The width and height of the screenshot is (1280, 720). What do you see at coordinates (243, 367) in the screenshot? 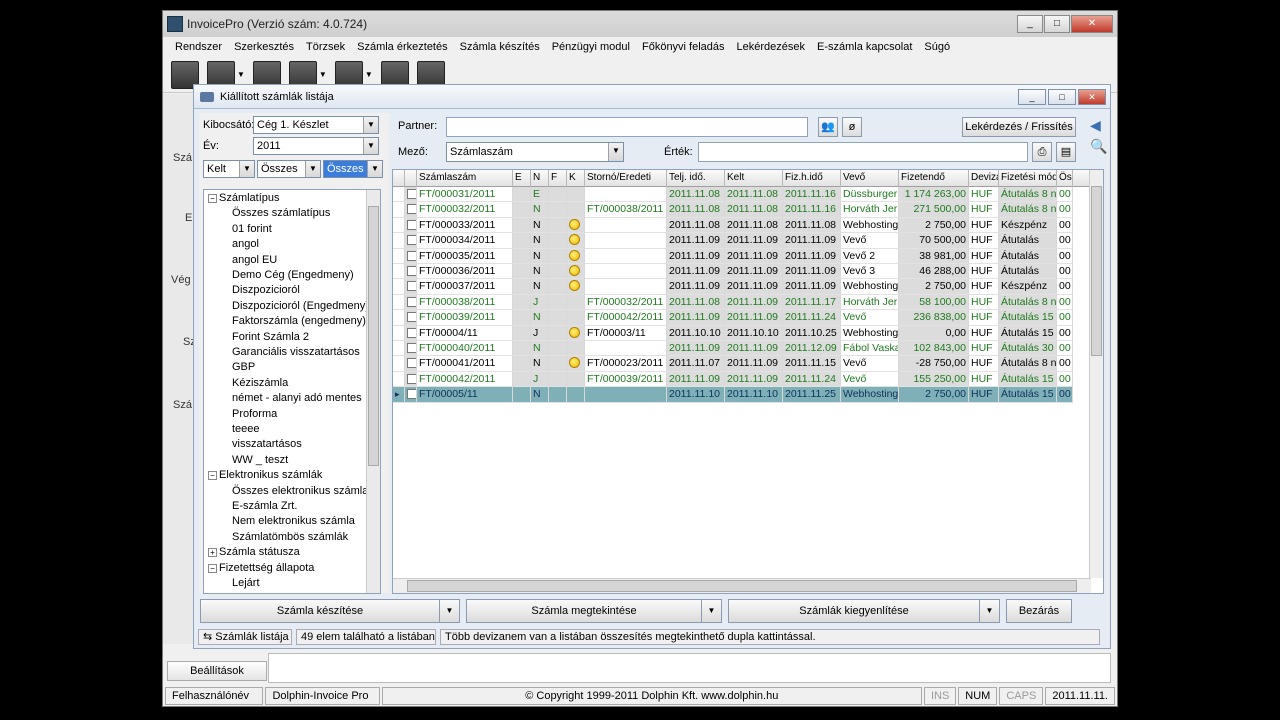
I see `tree-item: GBP` at bounding box center [243, 367].